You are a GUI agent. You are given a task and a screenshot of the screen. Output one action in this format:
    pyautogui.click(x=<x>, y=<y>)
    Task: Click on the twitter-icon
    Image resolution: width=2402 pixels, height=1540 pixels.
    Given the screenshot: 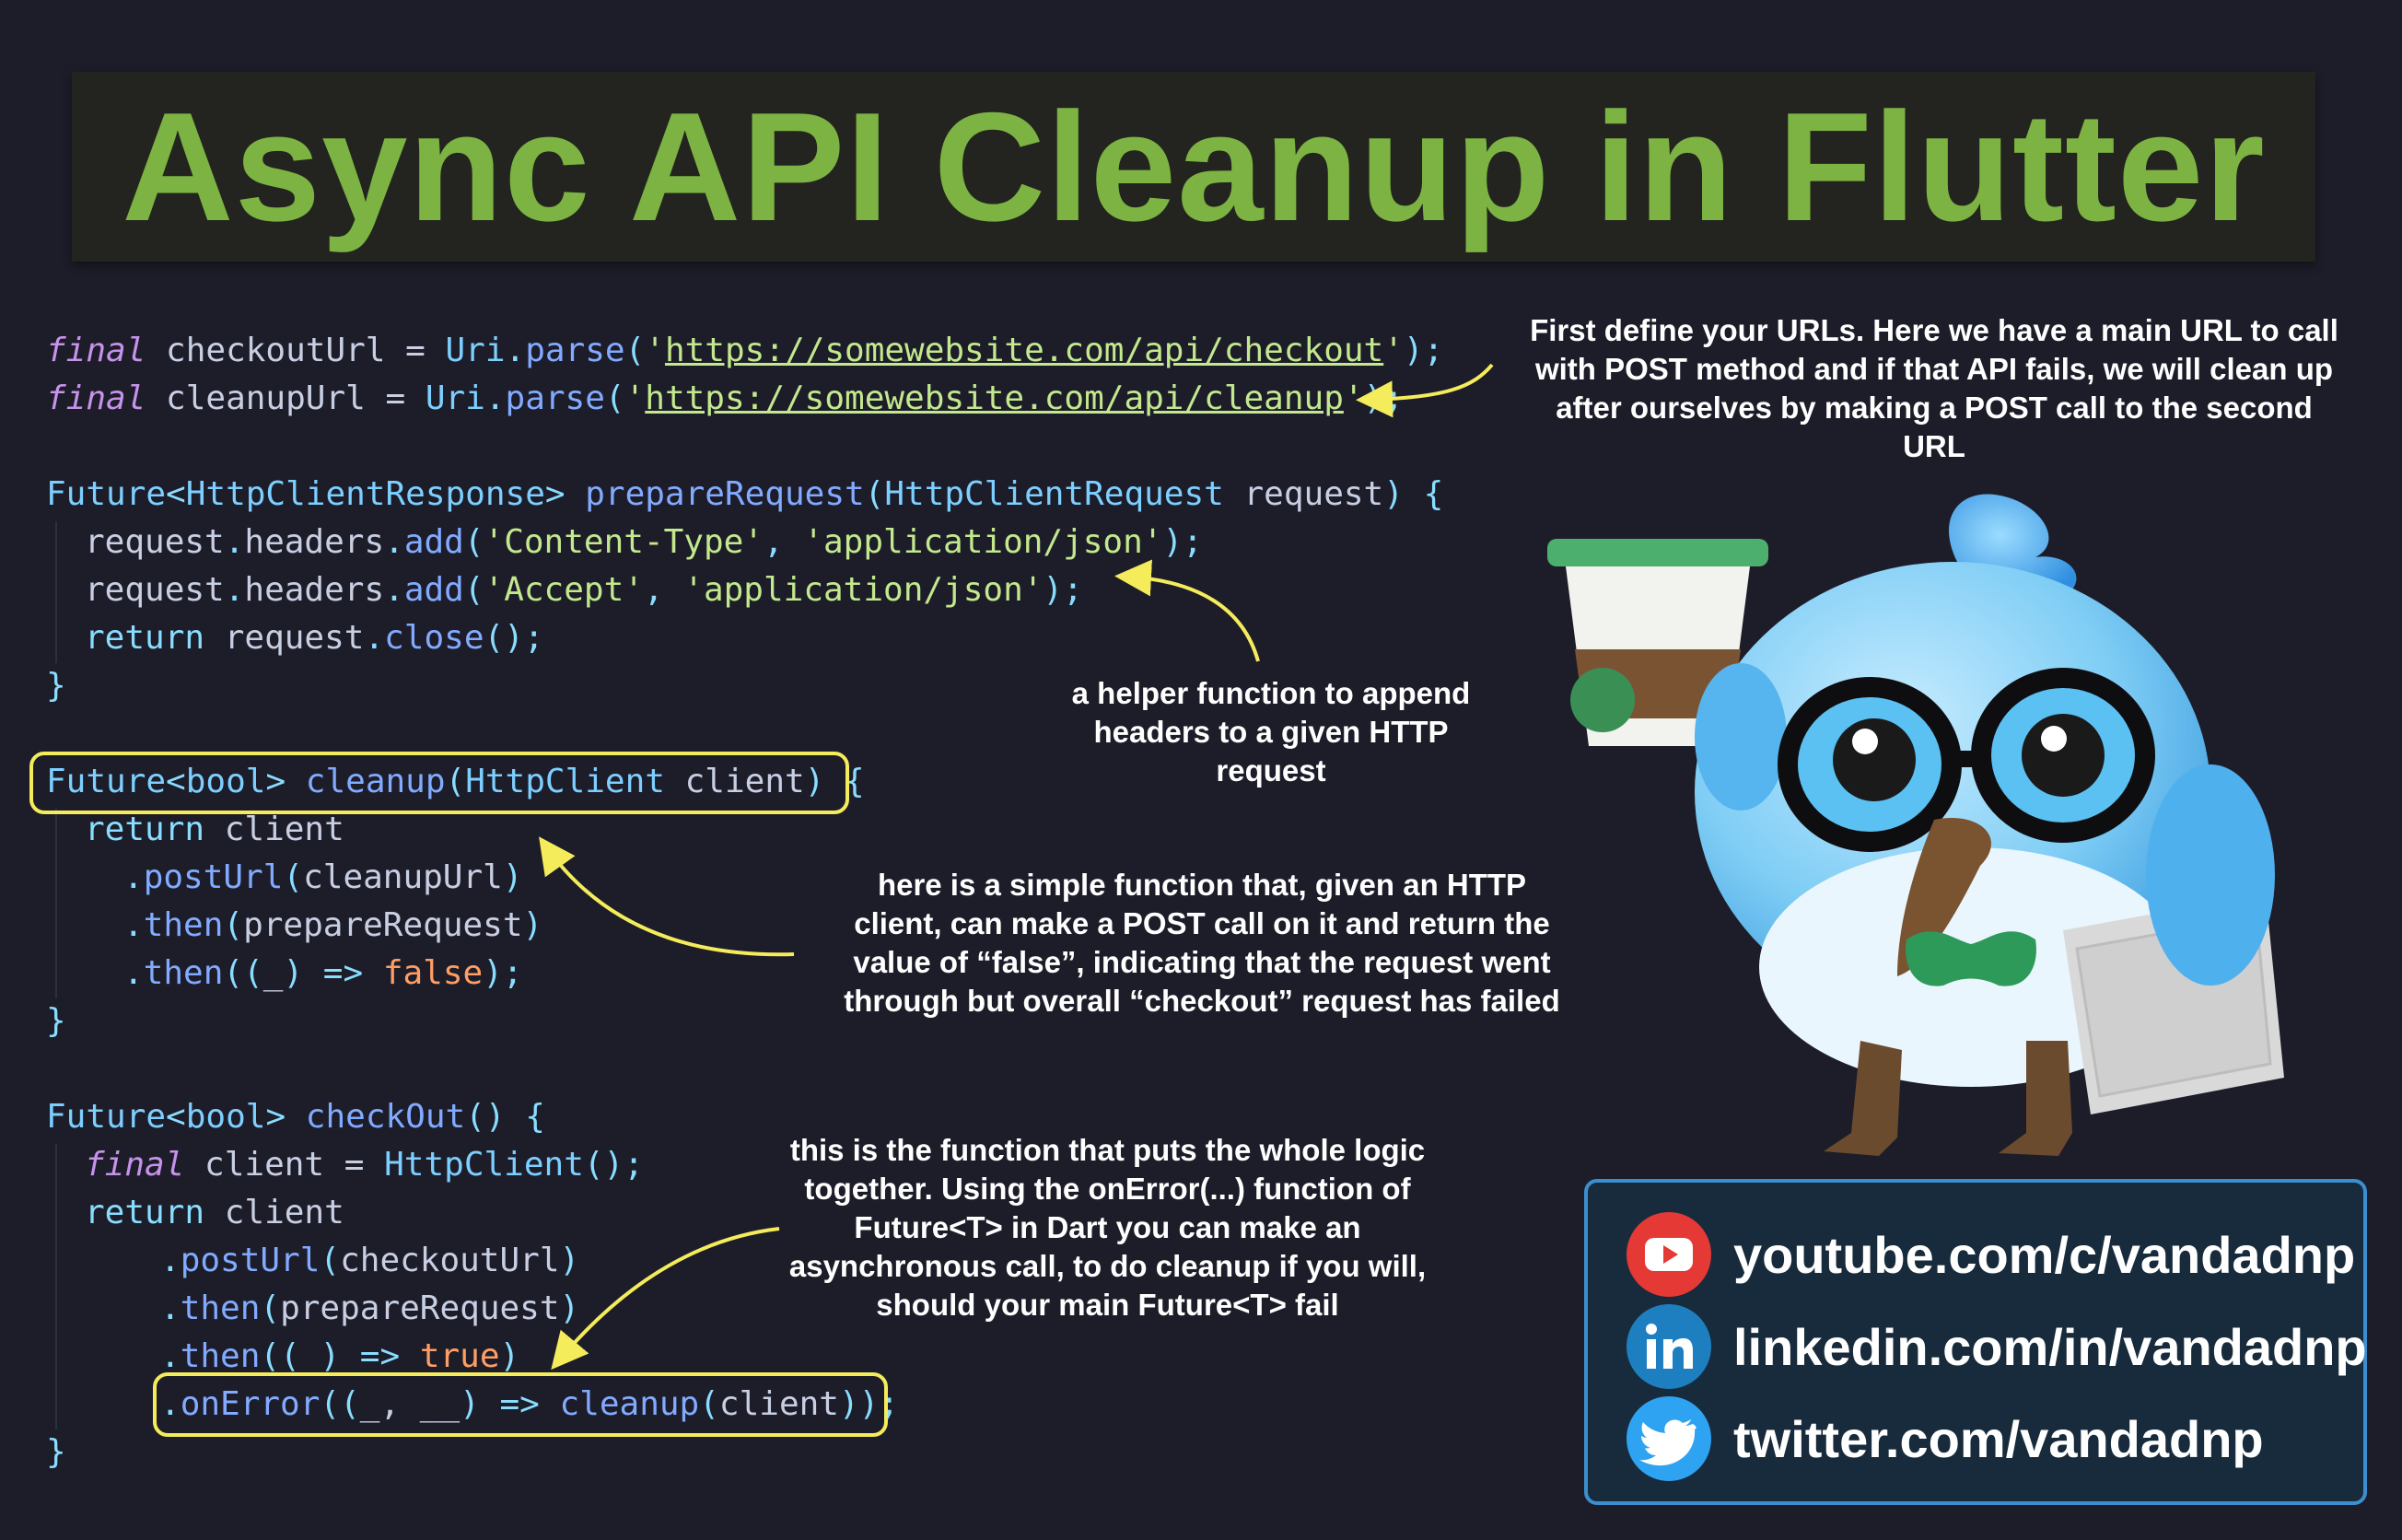 What is the action you would take?
    pyautogui.click(x=1669, y=1438)
    